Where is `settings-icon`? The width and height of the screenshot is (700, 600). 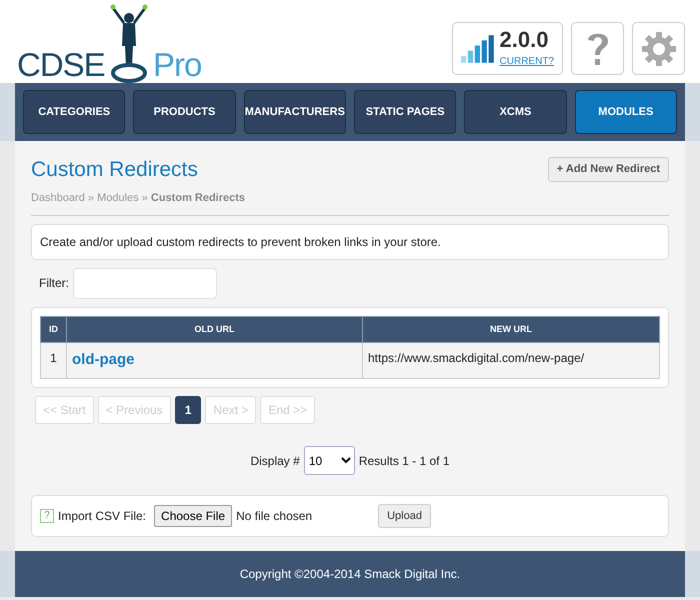
settings-icon is located at coordinates (658, 48).